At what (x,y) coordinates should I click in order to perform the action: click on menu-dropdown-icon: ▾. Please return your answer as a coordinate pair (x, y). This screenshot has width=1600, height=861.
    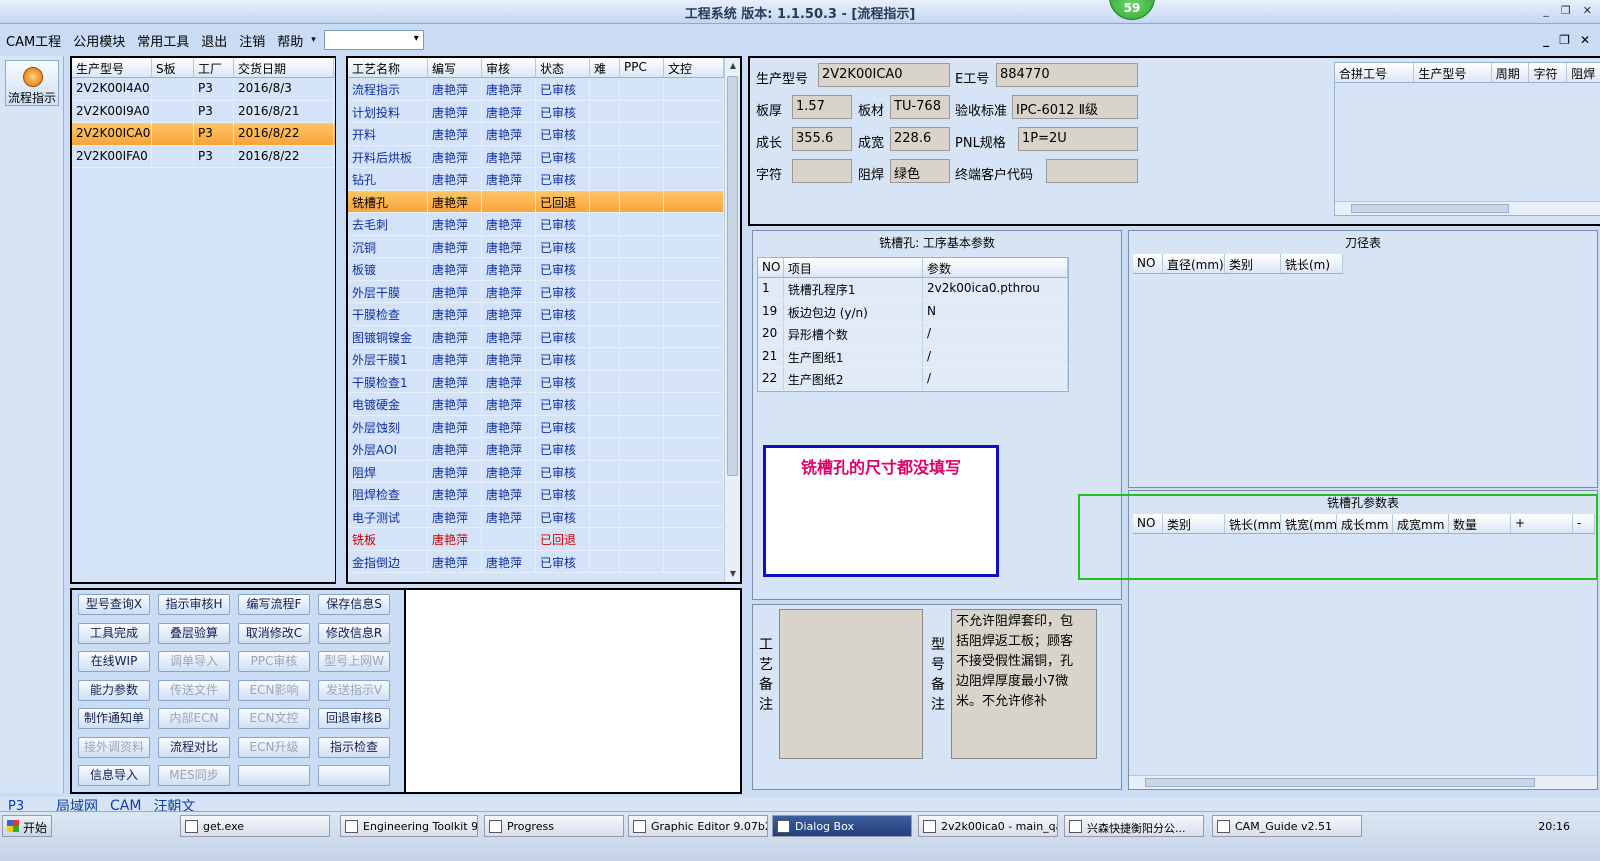
    Looking at the image, I should click on (313, 40).